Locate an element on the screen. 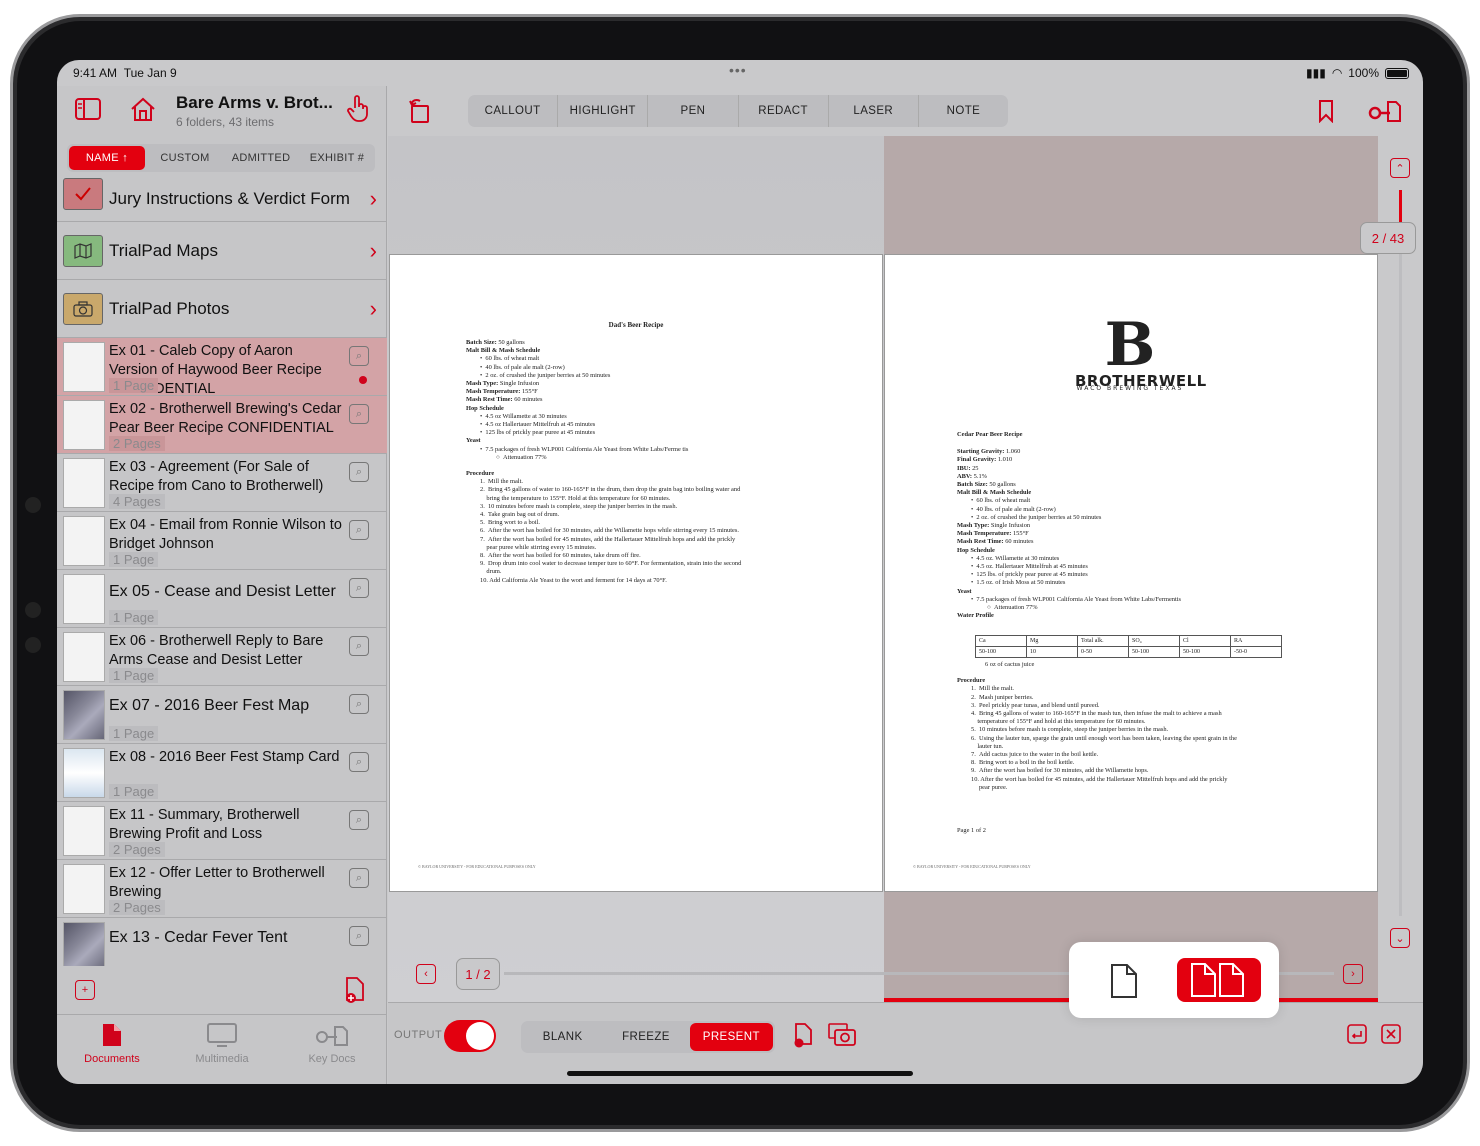 Image resolution: width=1480 pixels, height=1146 pixels. sort-tab-name: NAME ↑ is located at coordinates (107, 158).